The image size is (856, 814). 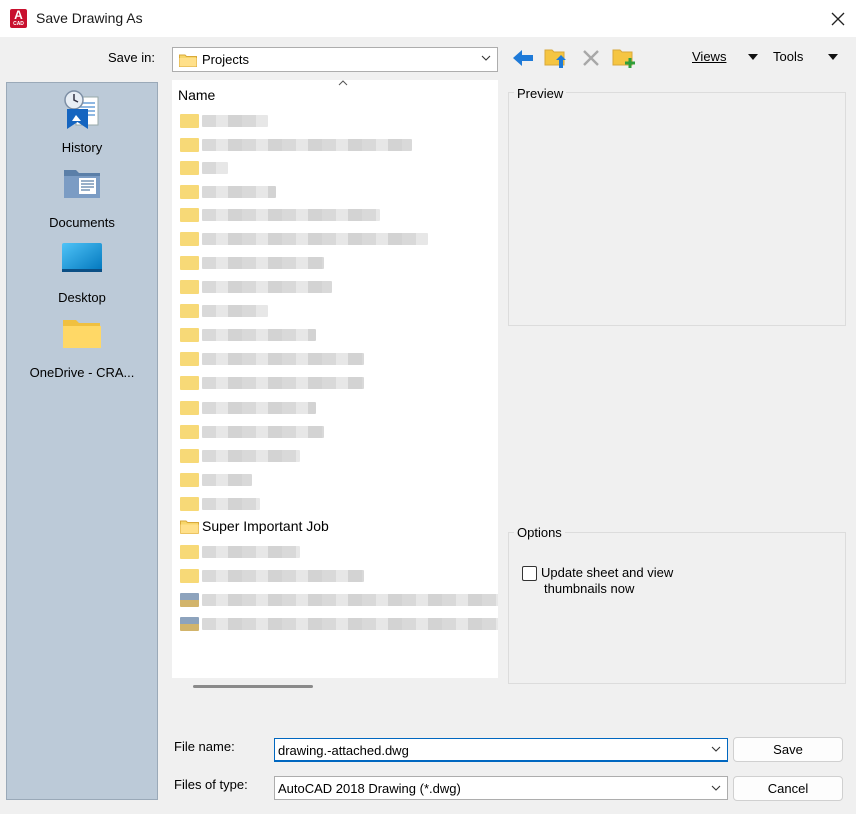 What do you see at coordinates (204, 746) in the screenshot?
I see `file-name-label: File name:` at bounding box center [204, 746].